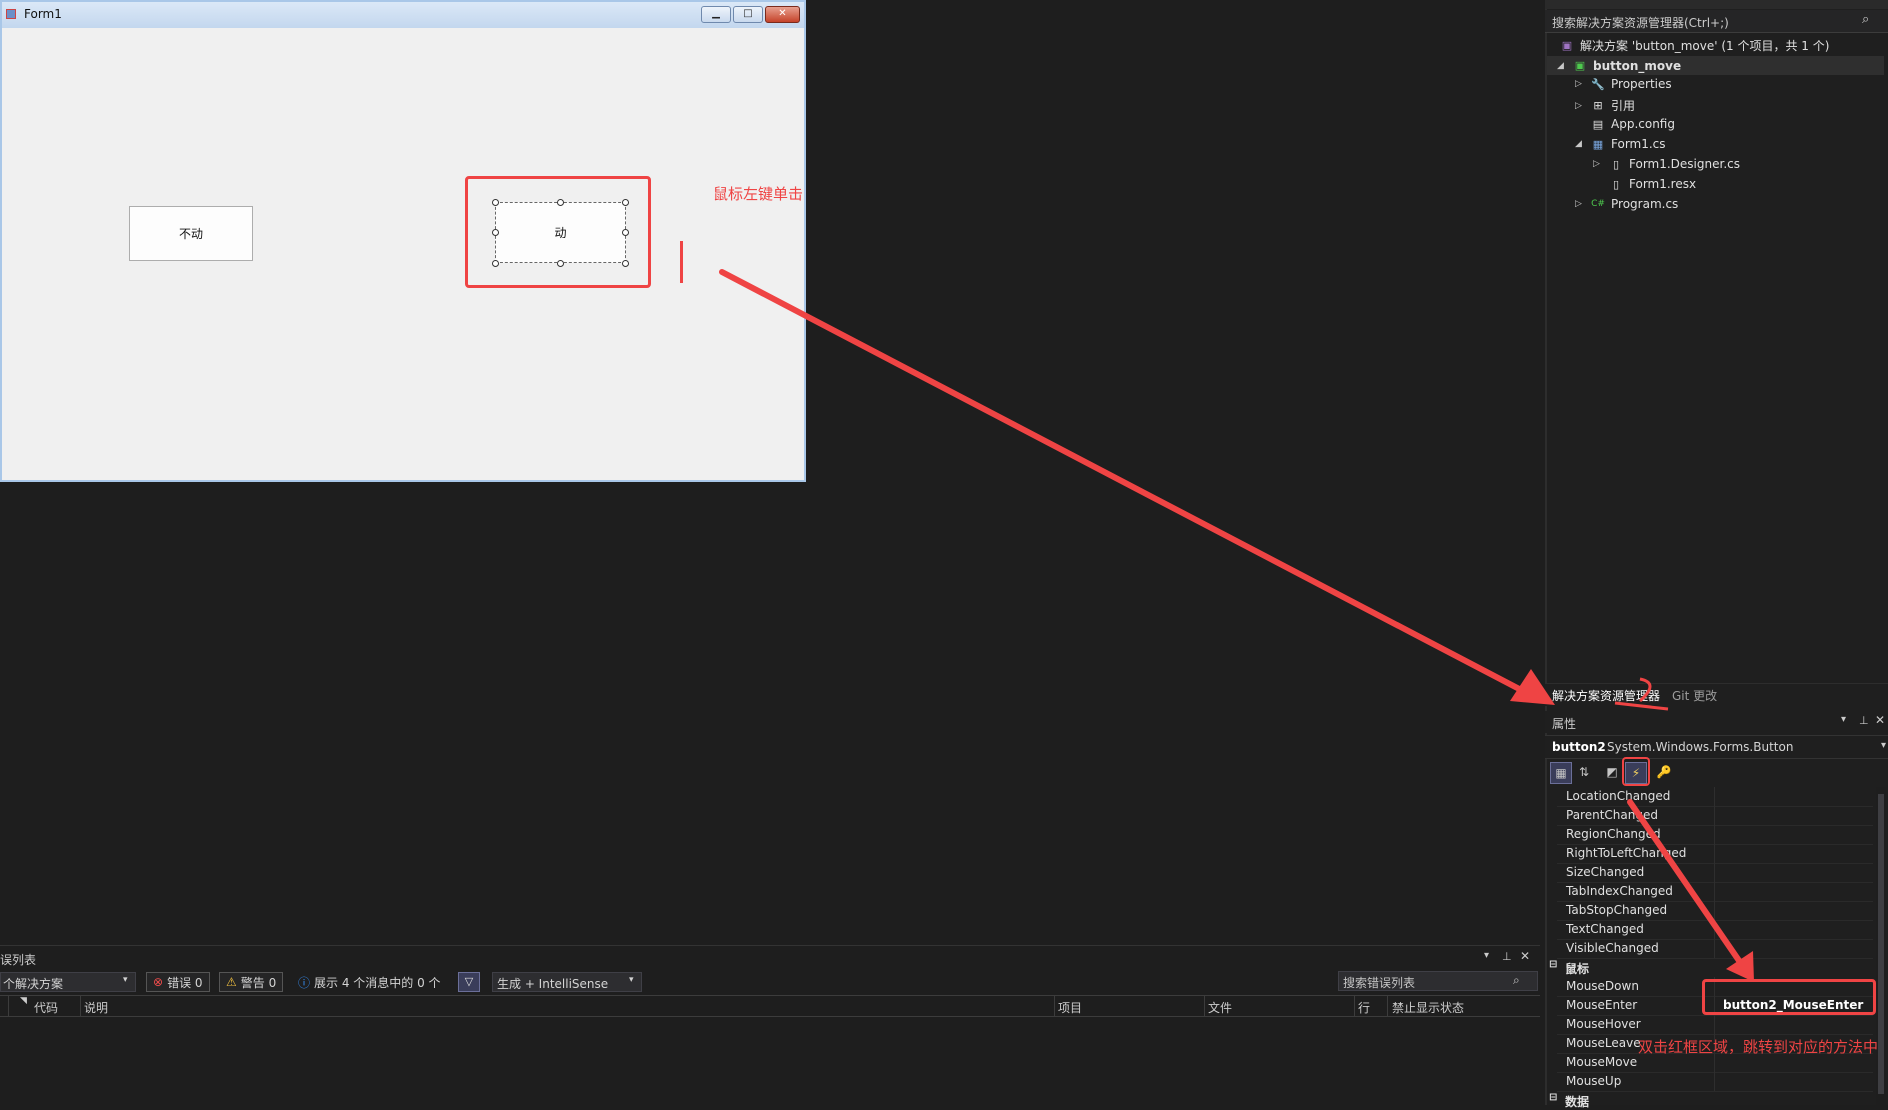 The image size is (1888, 1110). I want to click on arrow-to-handler, so click(1686, 883).